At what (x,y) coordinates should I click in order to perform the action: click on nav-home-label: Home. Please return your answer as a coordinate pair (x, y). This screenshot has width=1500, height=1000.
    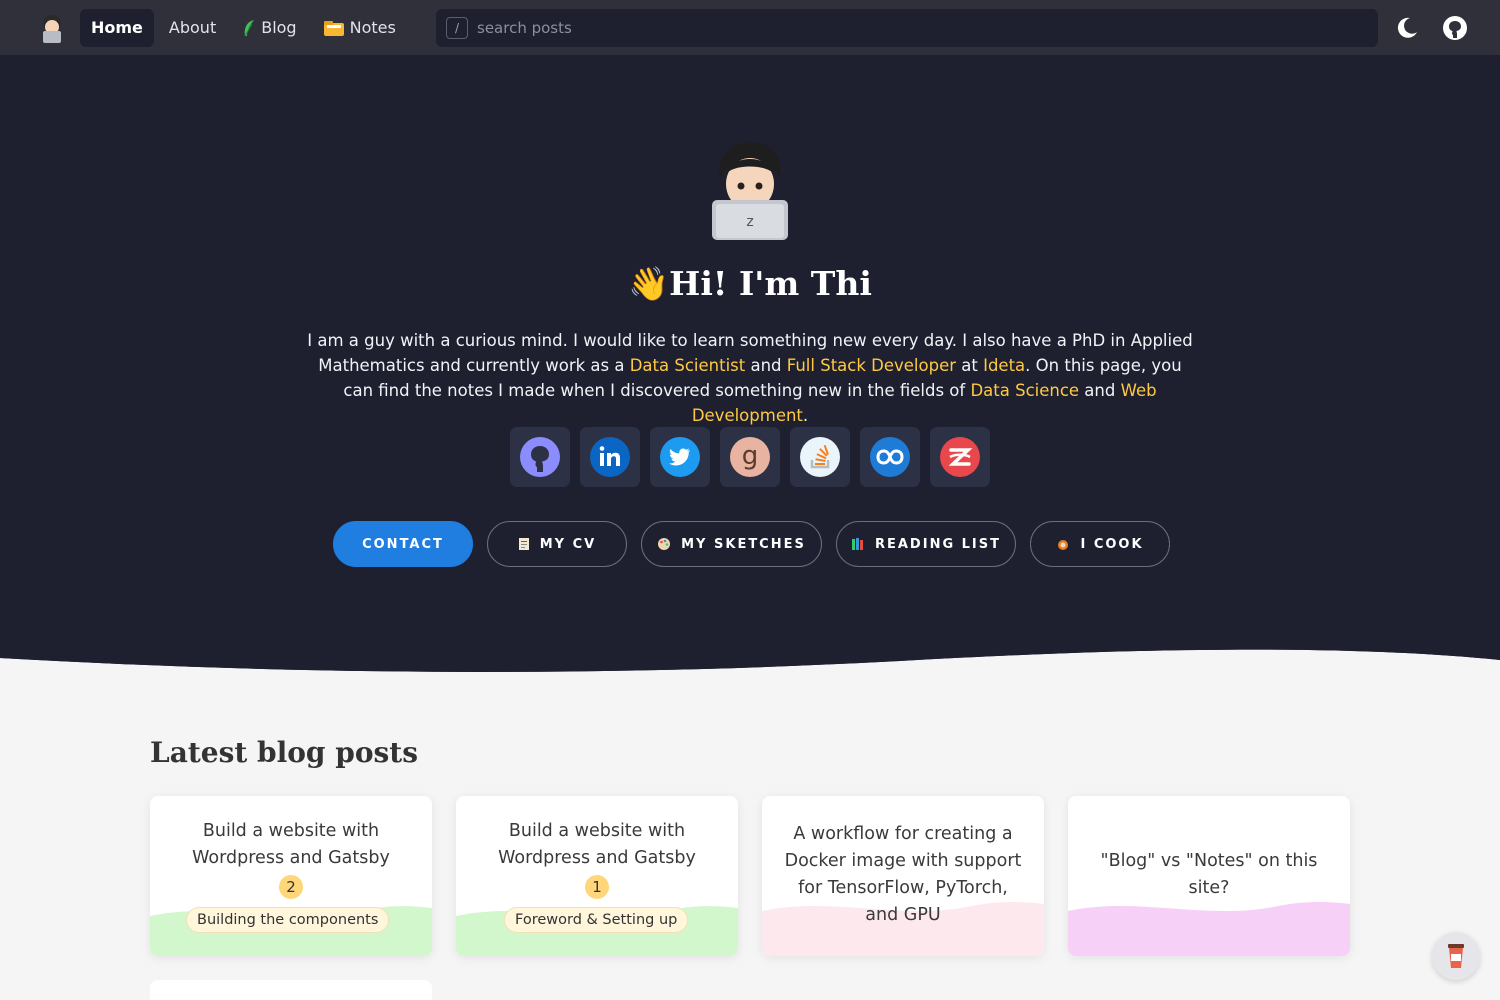
    Looking at the image, I should click on (117, 27).